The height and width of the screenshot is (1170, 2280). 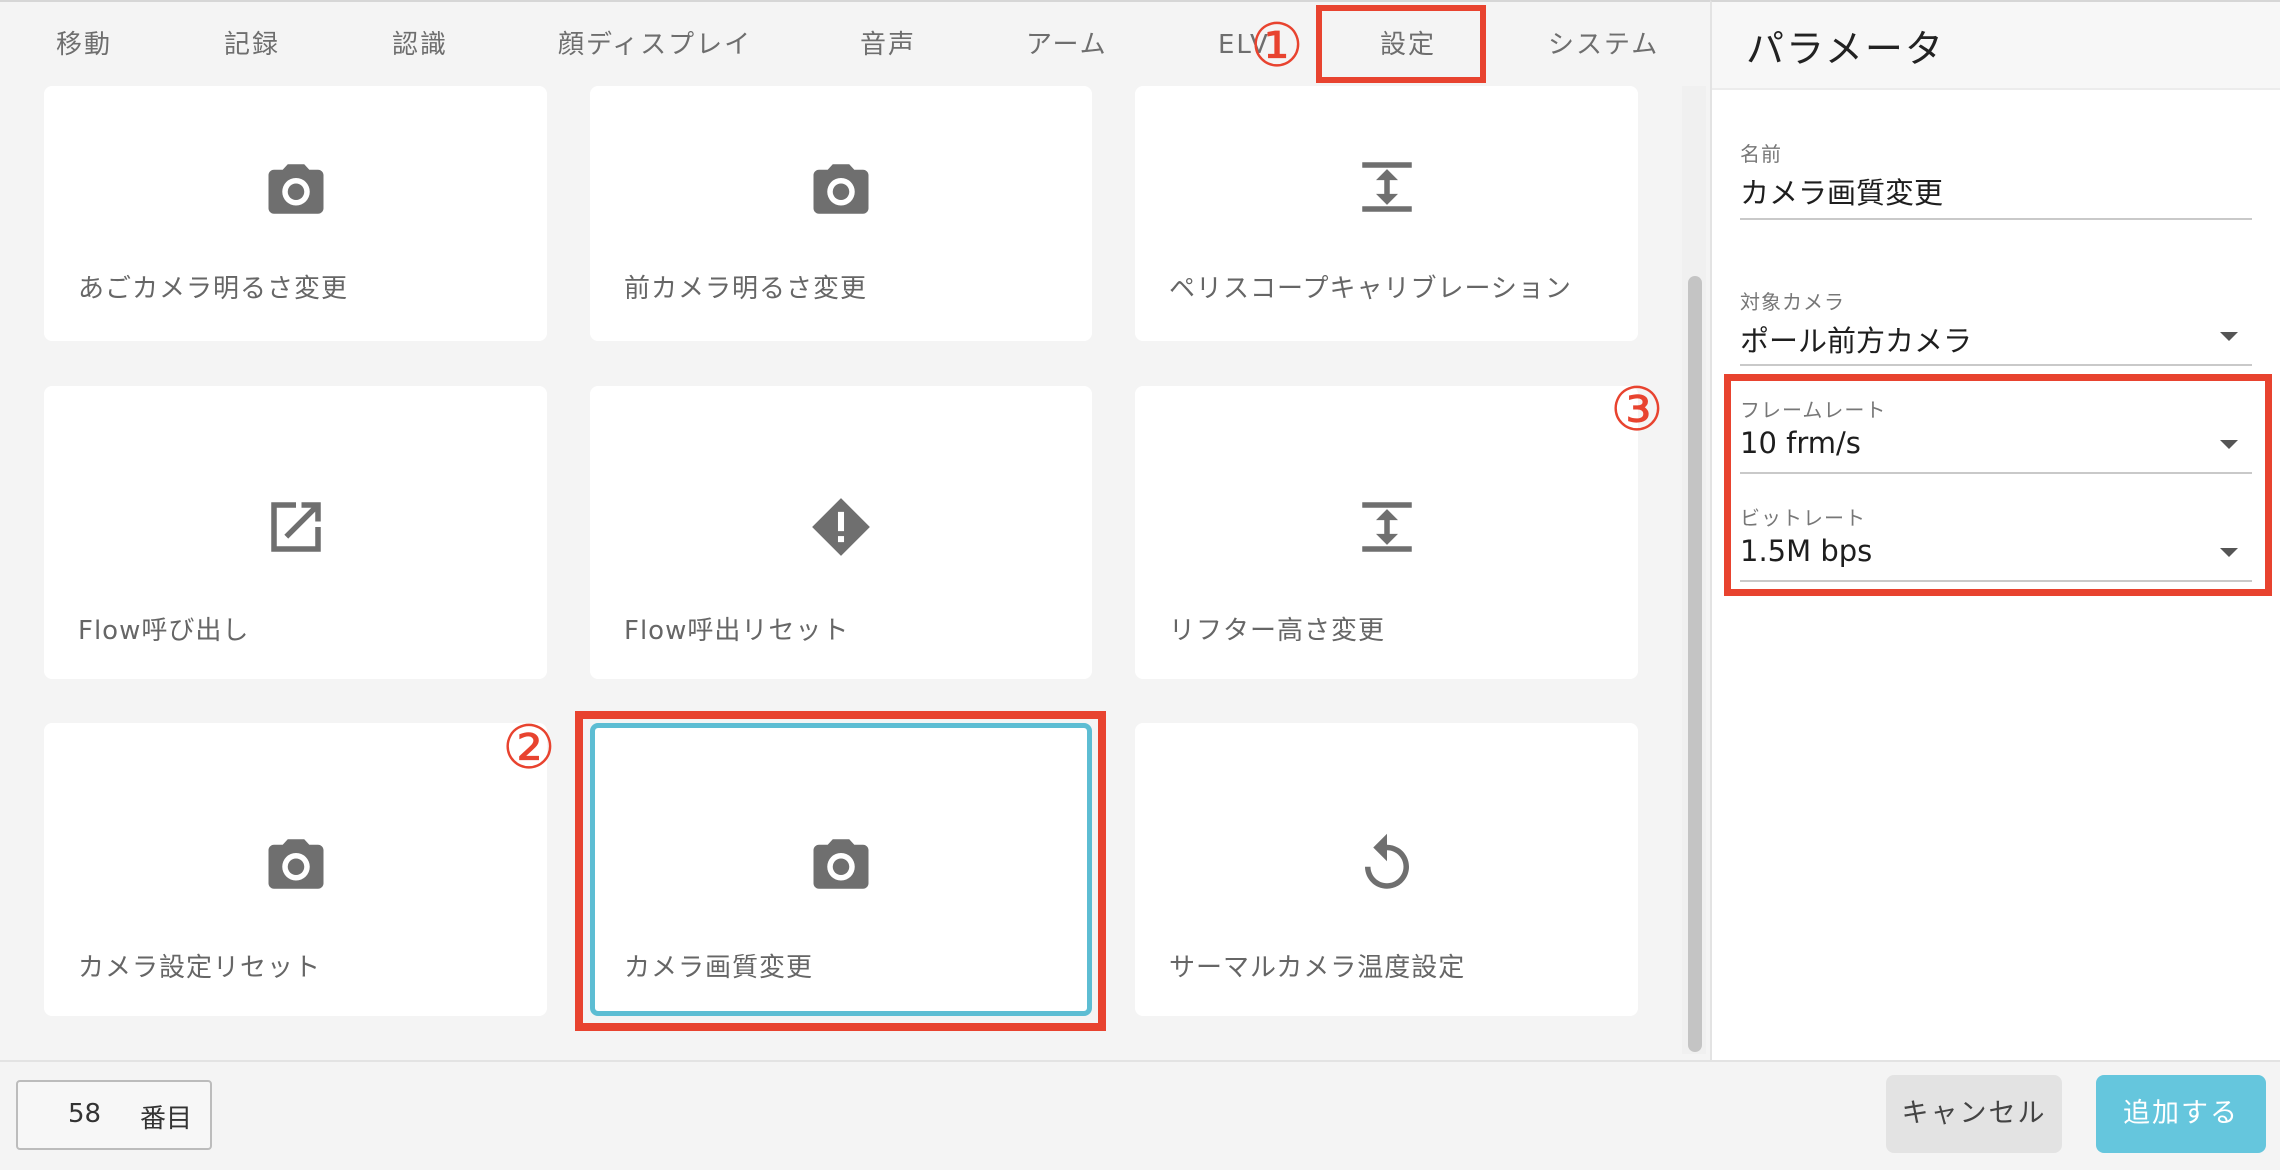 What do you see at coordinates (1067, 45) in the screenshot?
I see `tab-arm: アーム` at bounding box center [1067, 45].